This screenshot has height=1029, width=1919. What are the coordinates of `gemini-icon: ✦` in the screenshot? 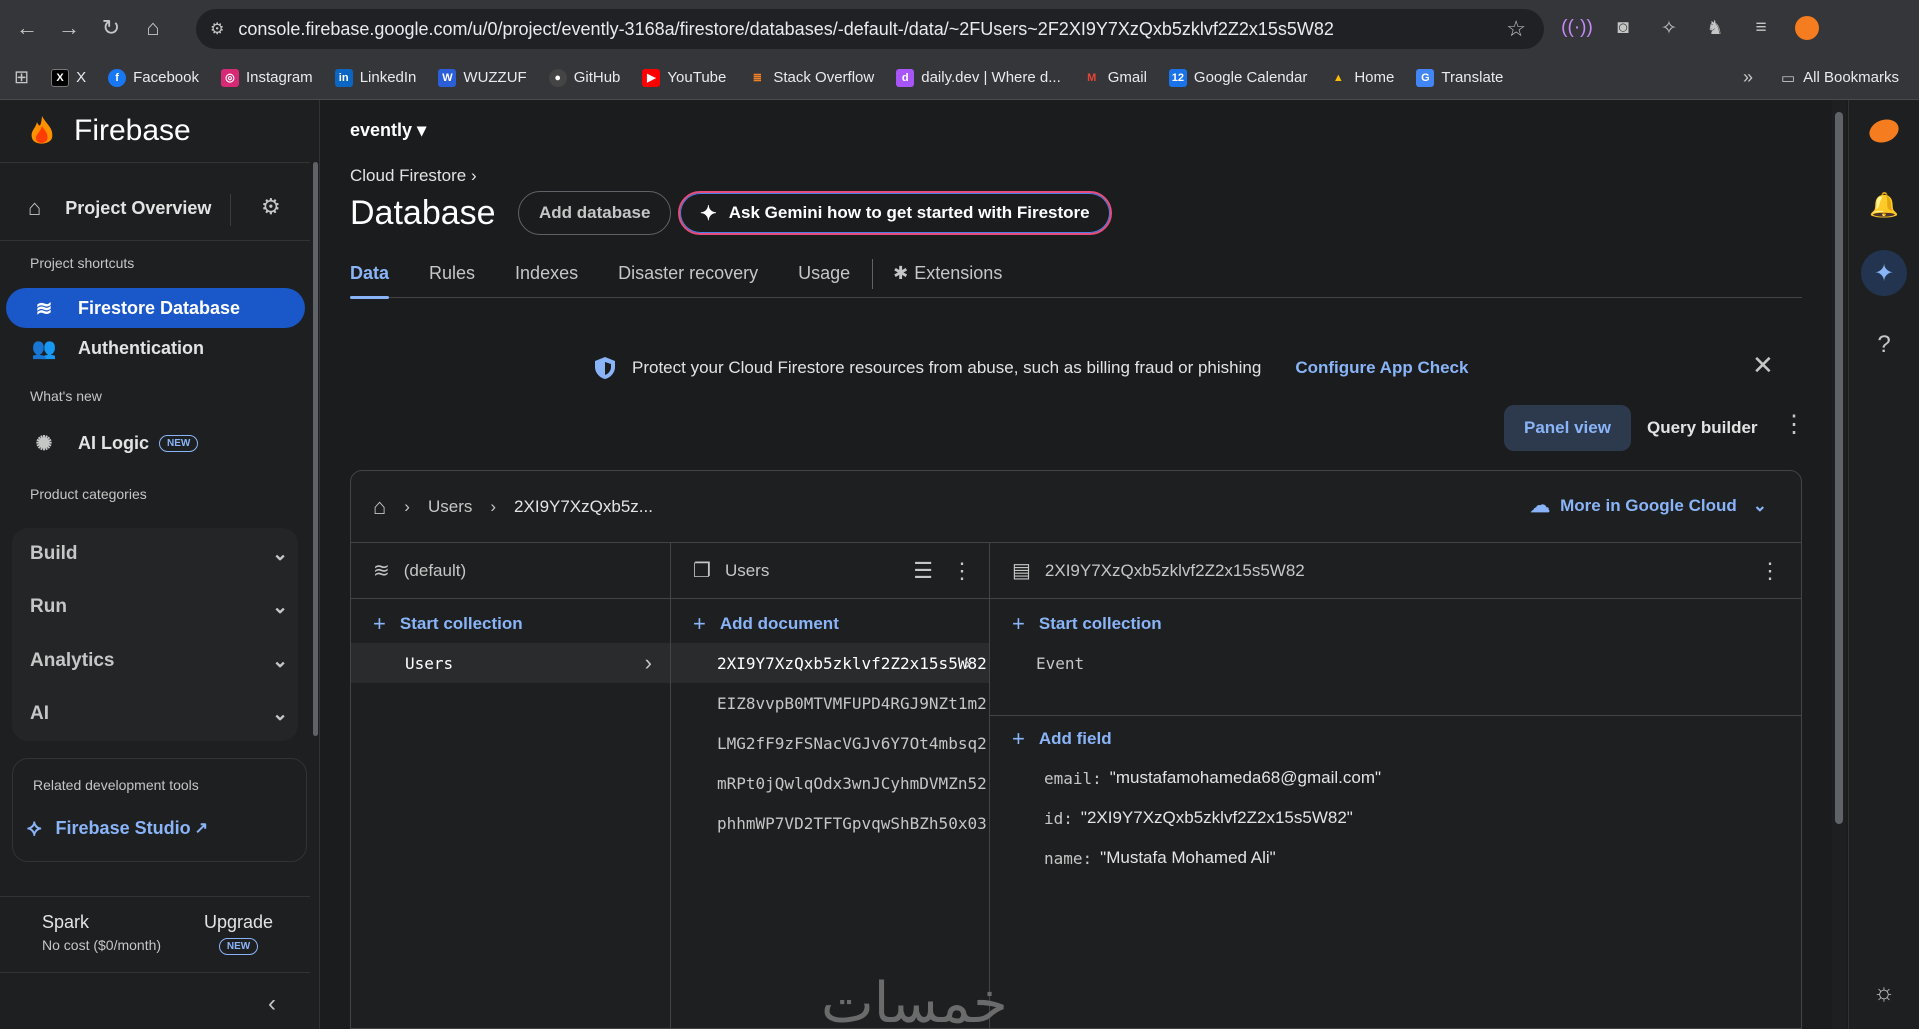 It's located at (1884, 273).